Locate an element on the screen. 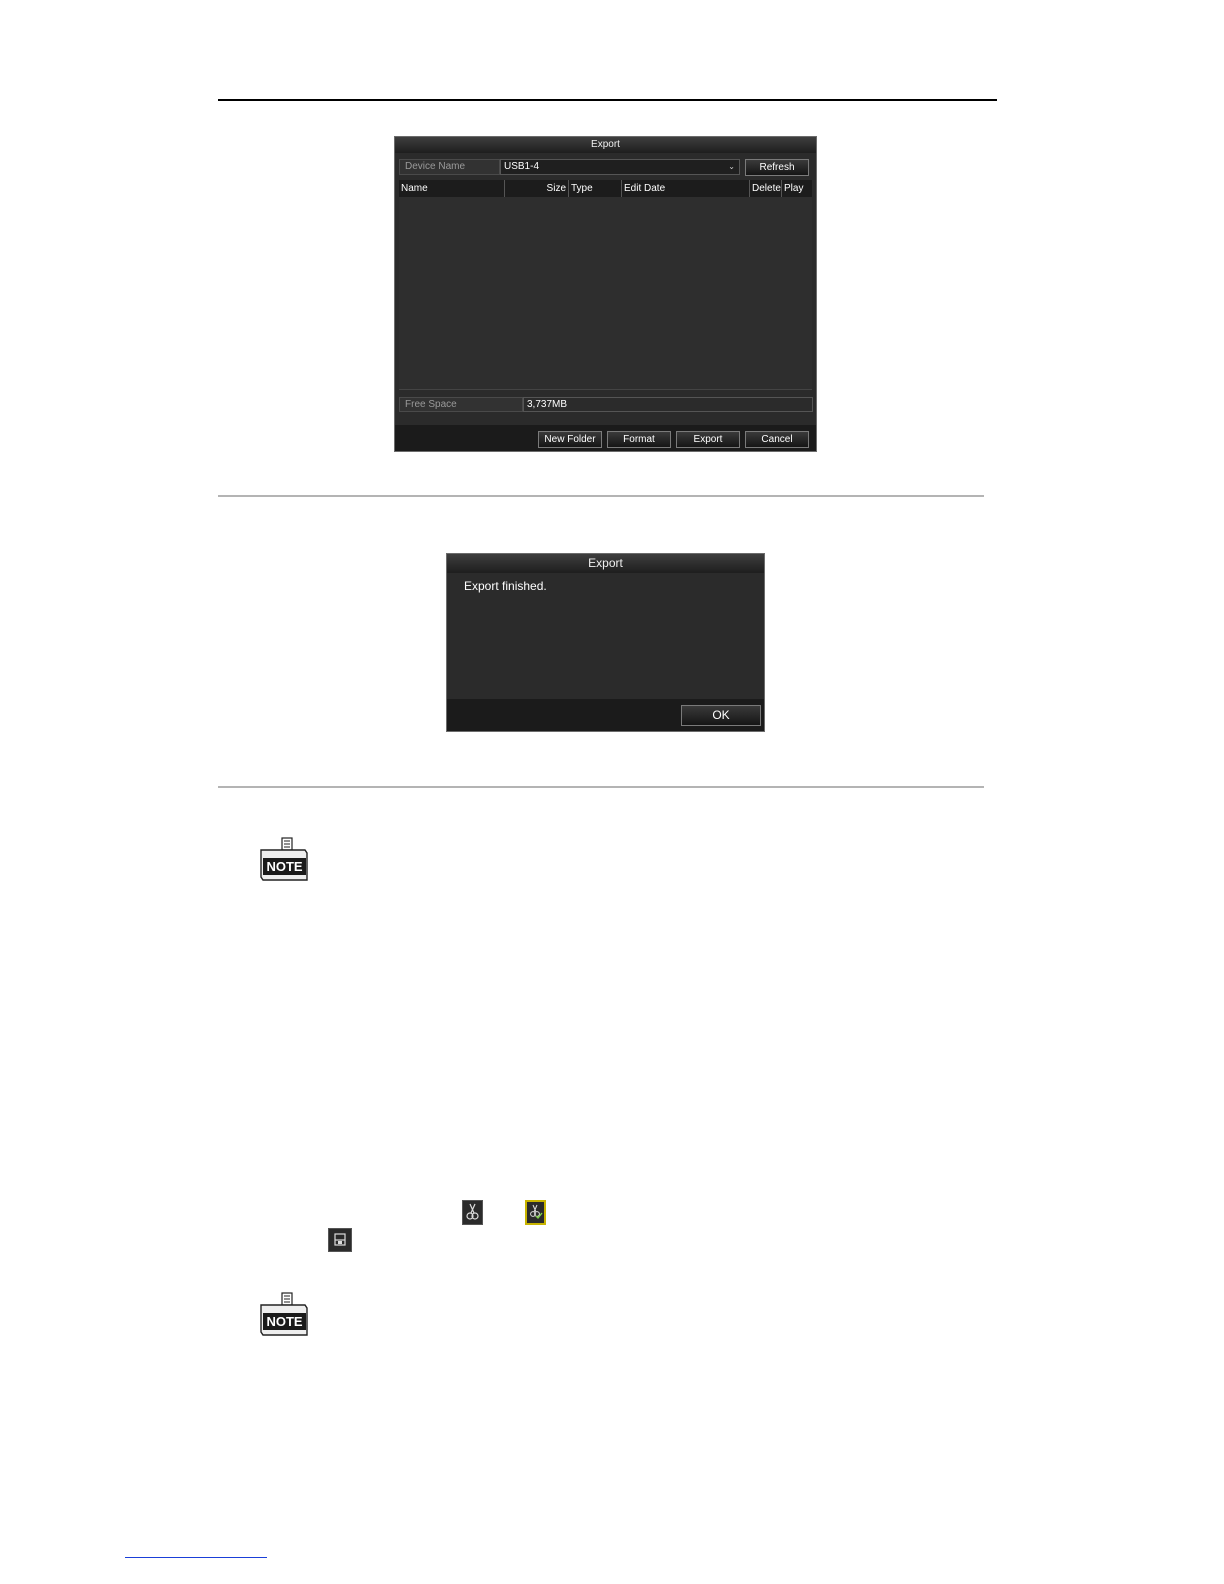 The width and height of the screenshot is (1224, 1584). file-table-header: Name Size Type Edit Date Delete Play is located at coordinates (605, 188).